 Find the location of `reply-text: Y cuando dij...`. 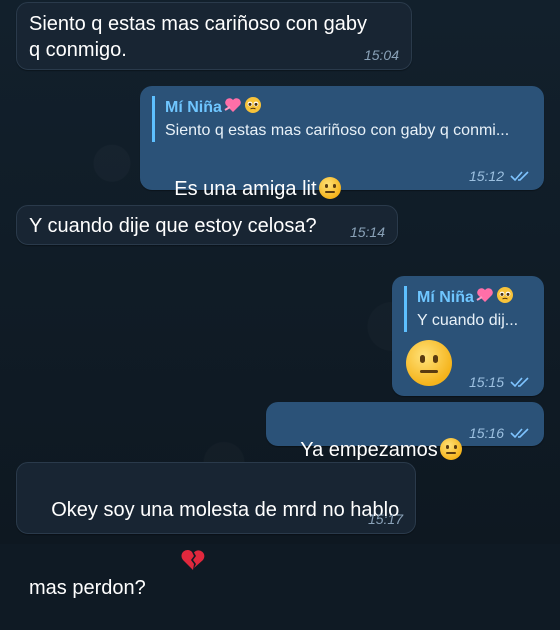

reply-text: Y cuando dij... is located at coordinates (468, 320).